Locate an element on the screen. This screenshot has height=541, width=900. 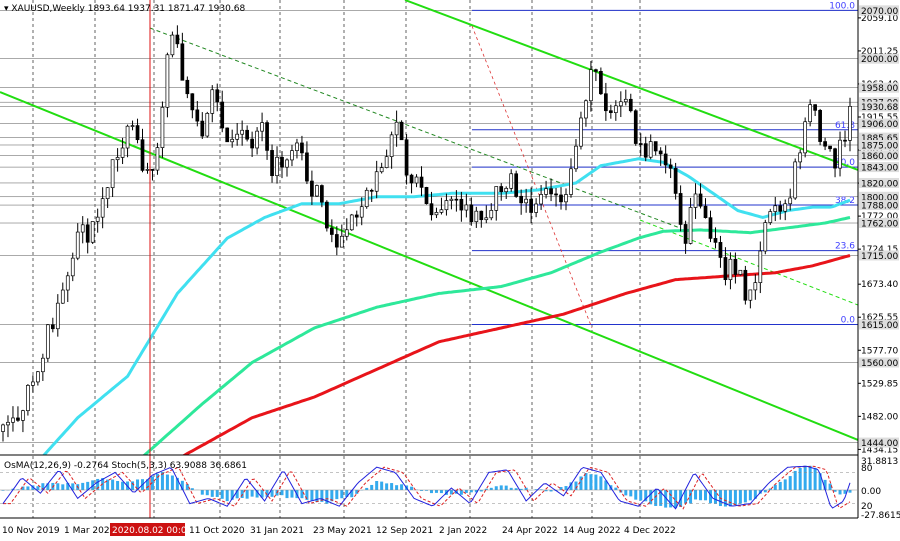
level-label: 1958.00 is located at coordinates (879, 89).